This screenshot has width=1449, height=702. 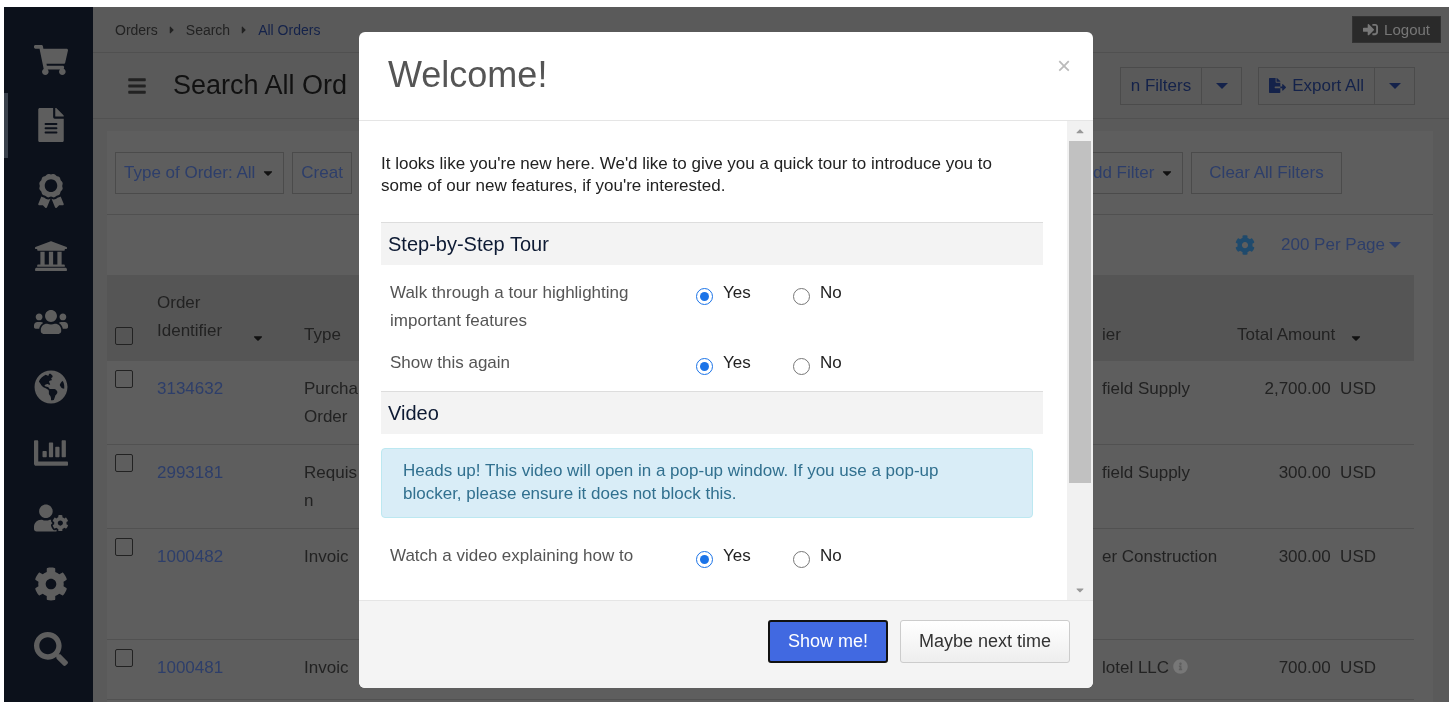 I want to click on cart-icon, so click(x=50, y=59).